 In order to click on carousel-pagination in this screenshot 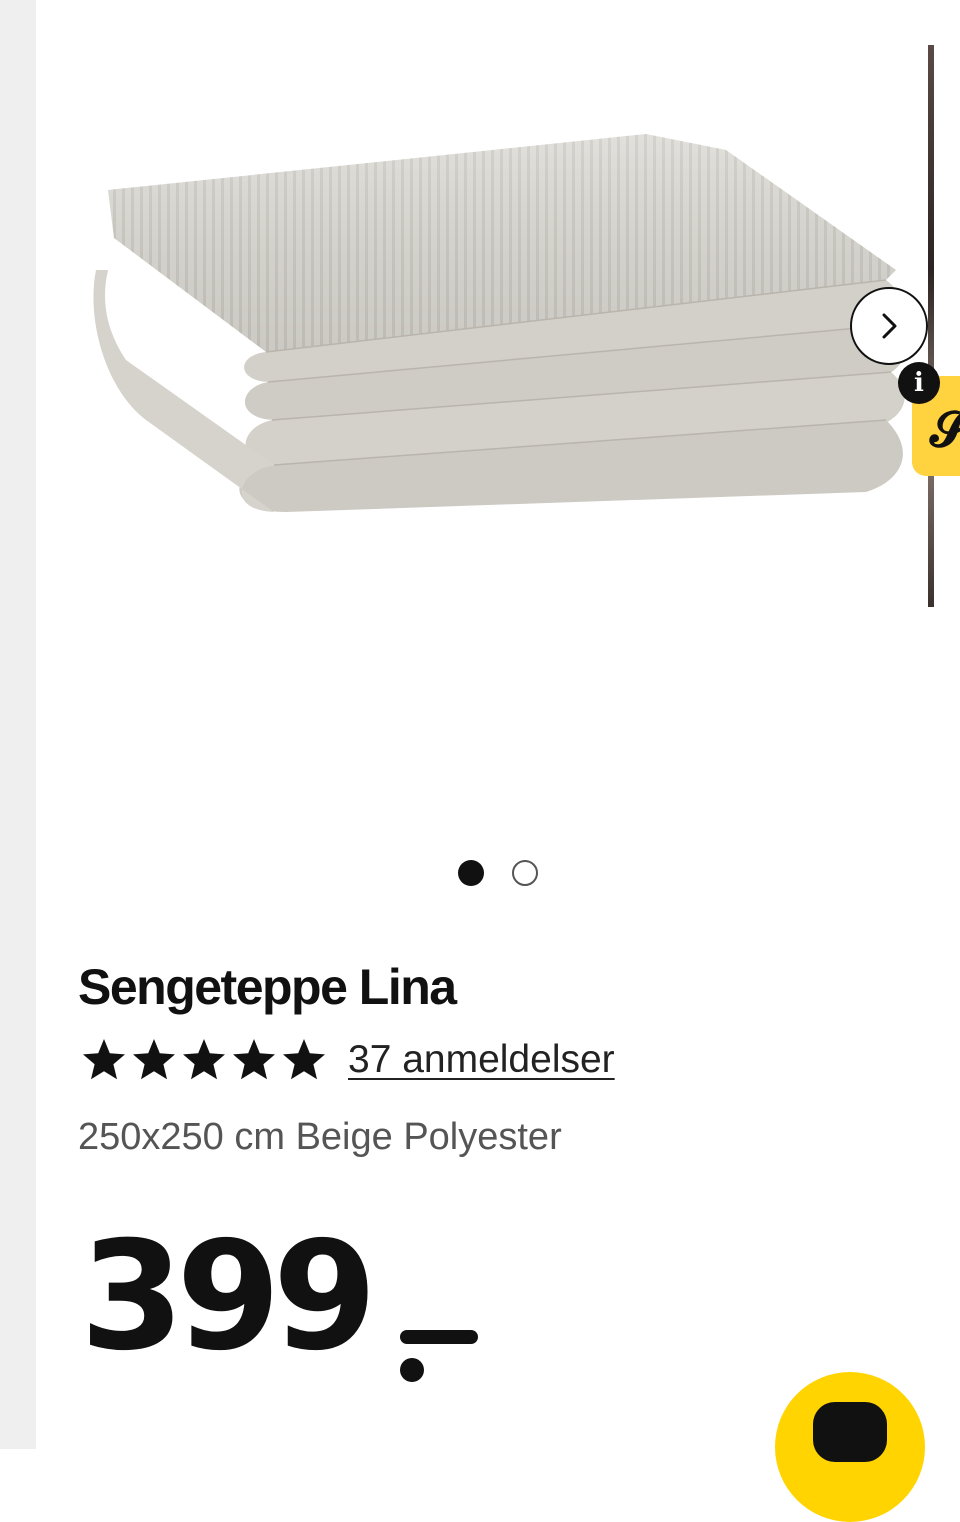, I will do `click(498, 873)`.